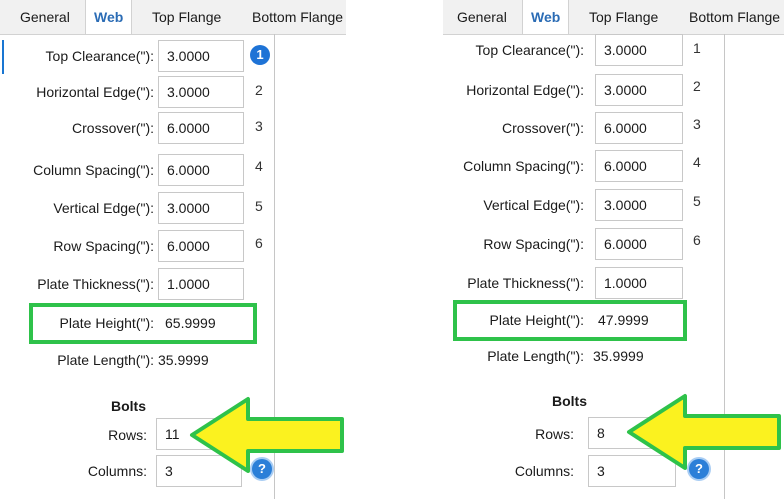 This screenshot has width=784, height=499. Describe the element at coordinates (3, 57) in the screenshot. I see `focus-indicator` at that location.